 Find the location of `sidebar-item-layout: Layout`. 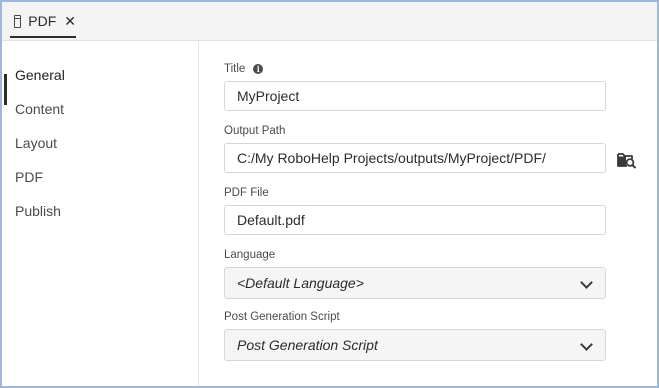

sidebar-item-layout: Layout is located at coordinates (100, 143).